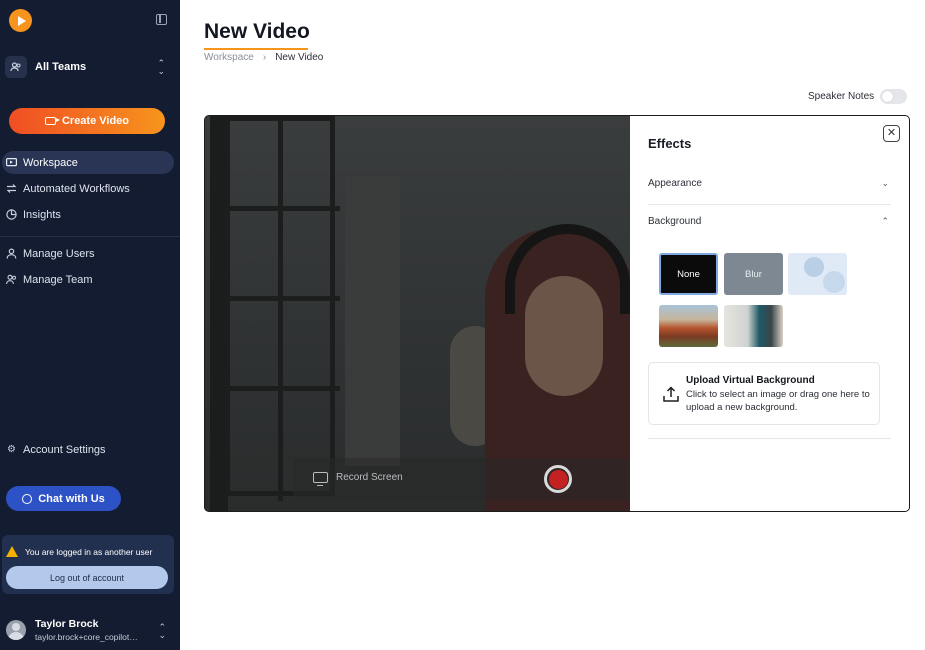 This screenshot has height=650, width=925. Describe the element at coordinates (753, 326) in the screenshot. I see `background-option-room-photo` at that location.